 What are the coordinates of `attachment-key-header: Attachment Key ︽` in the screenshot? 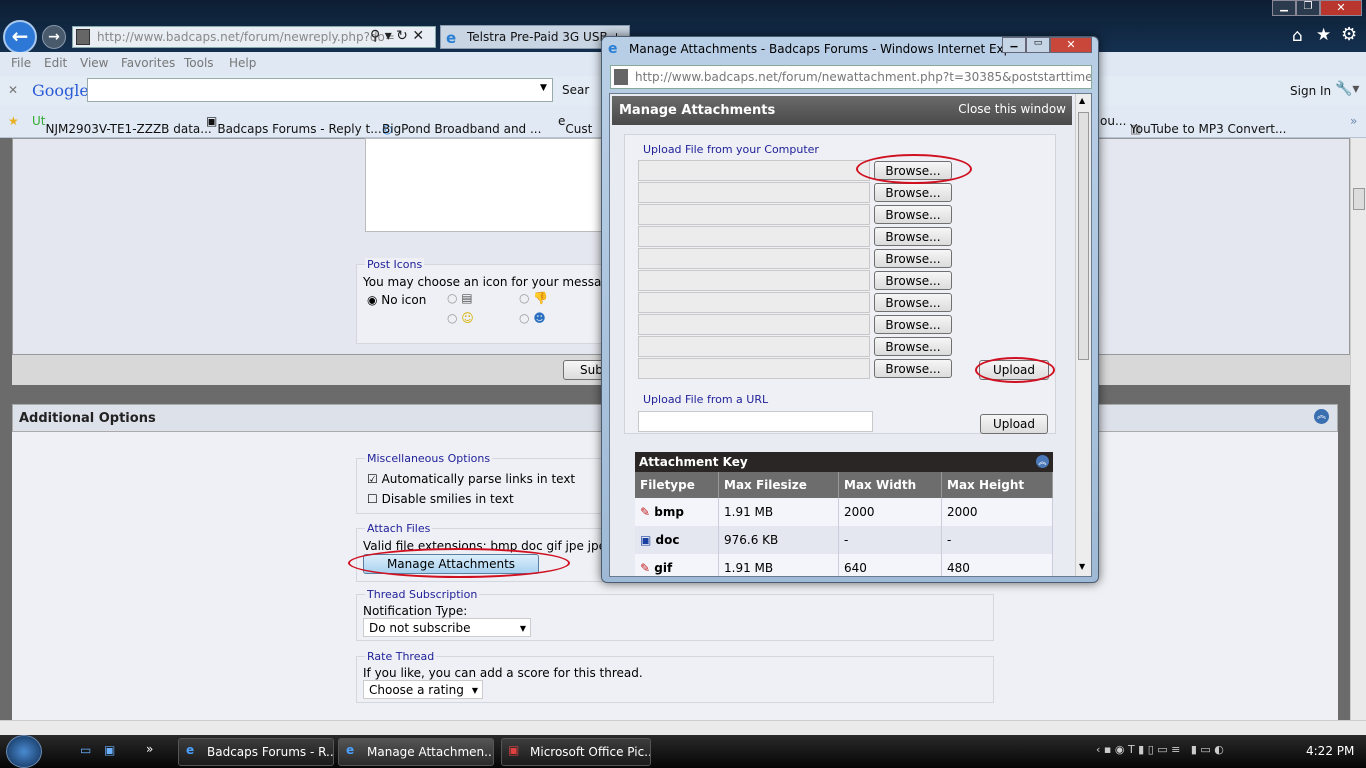 It's located at (844, 462).